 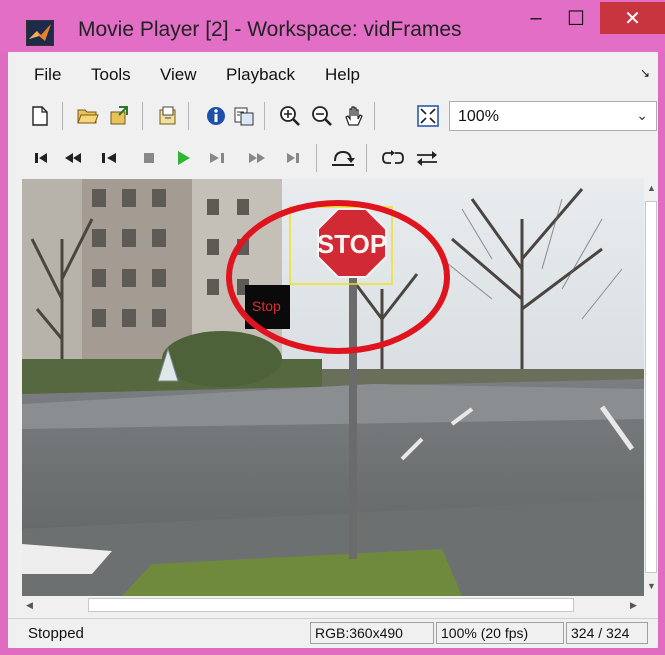 I want to click on info-icon, so click(x=216, y=116).